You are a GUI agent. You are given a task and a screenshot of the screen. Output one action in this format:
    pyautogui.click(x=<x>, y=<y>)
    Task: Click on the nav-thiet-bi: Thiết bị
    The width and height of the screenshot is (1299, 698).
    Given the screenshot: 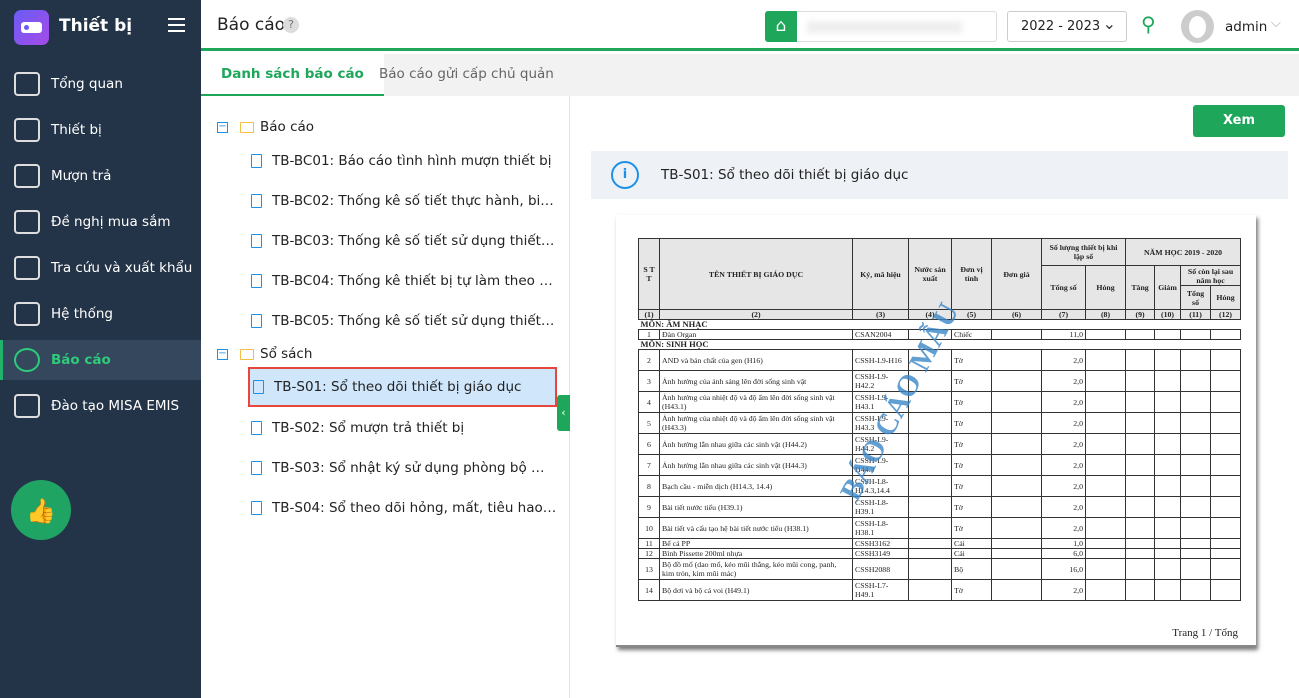 What is the action you would take?
    pyautogui.click(x=100, y=130)
    